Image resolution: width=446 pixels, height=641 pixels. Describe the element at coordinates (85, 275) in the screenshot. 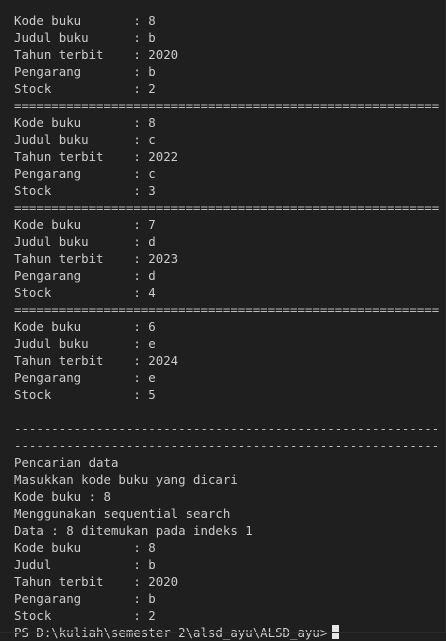

I see `output-line: Pengarang : d` at that location.